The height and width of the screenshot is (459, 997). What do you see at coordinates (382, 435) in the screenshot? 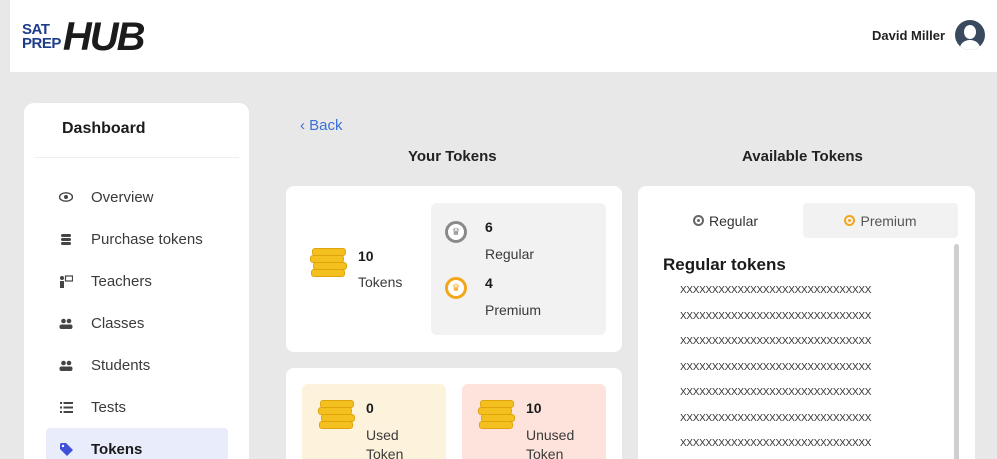
I see `used-tokens-label: Used` at bounding box center [382, 435].